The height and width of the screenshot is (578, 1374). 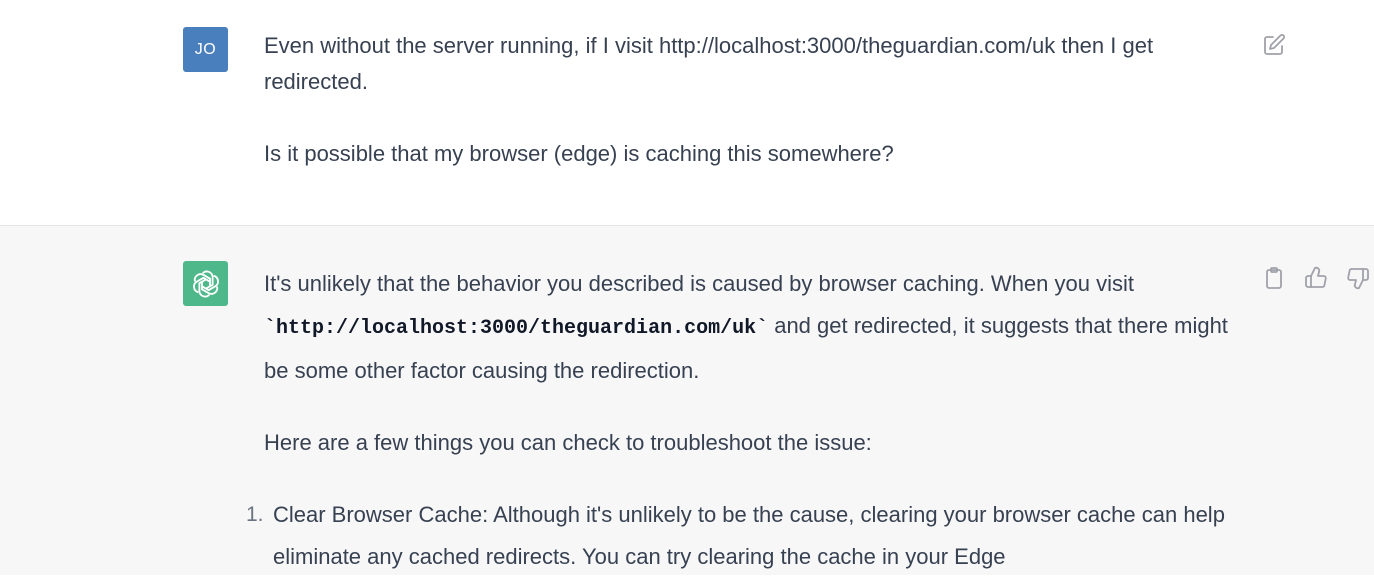 I want to click on assistant-avatar, so click(x=205, y=283).